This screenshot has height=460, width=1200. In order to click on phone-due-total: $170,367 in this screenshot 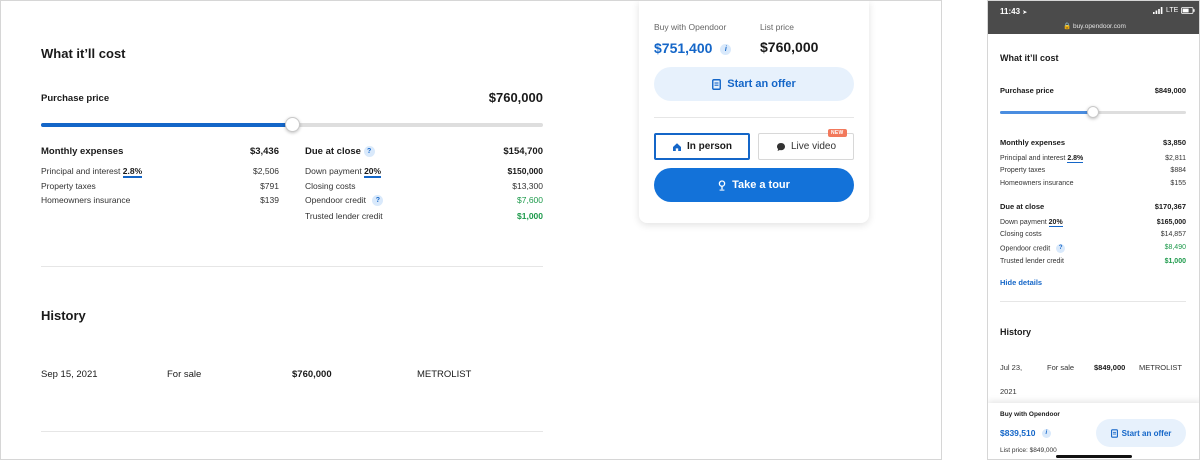, I will do `click(1170, 206)`.